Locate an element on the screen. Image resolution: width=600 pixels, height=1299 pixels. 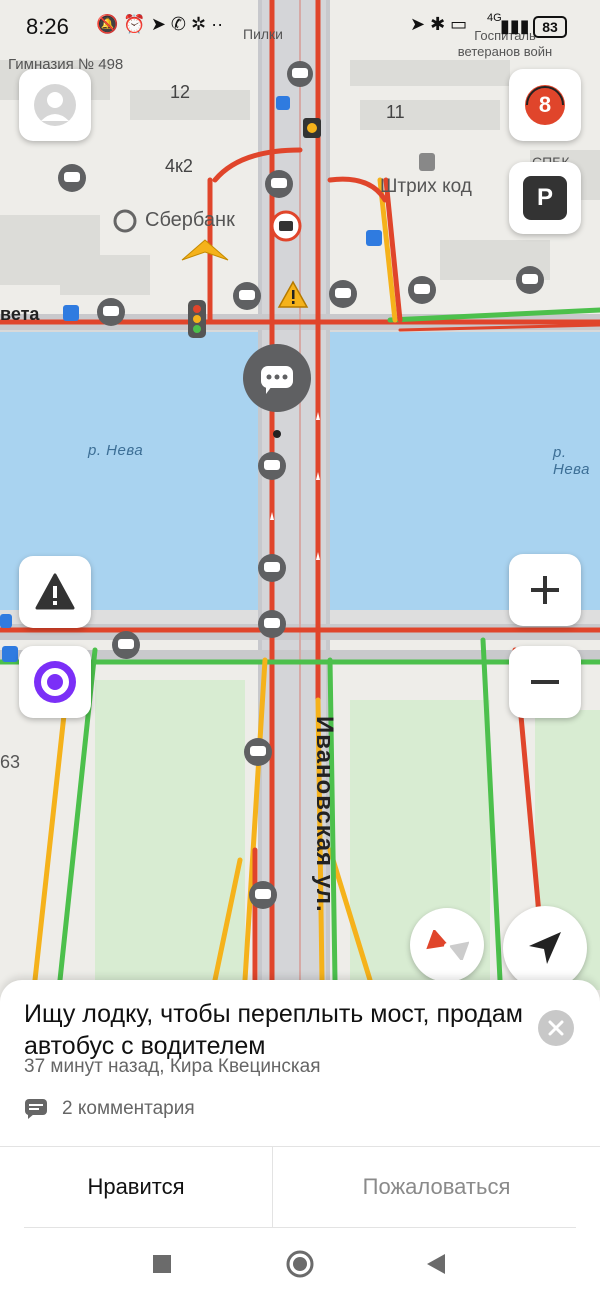
road-alert-icon is located at coordinates (55, 591).